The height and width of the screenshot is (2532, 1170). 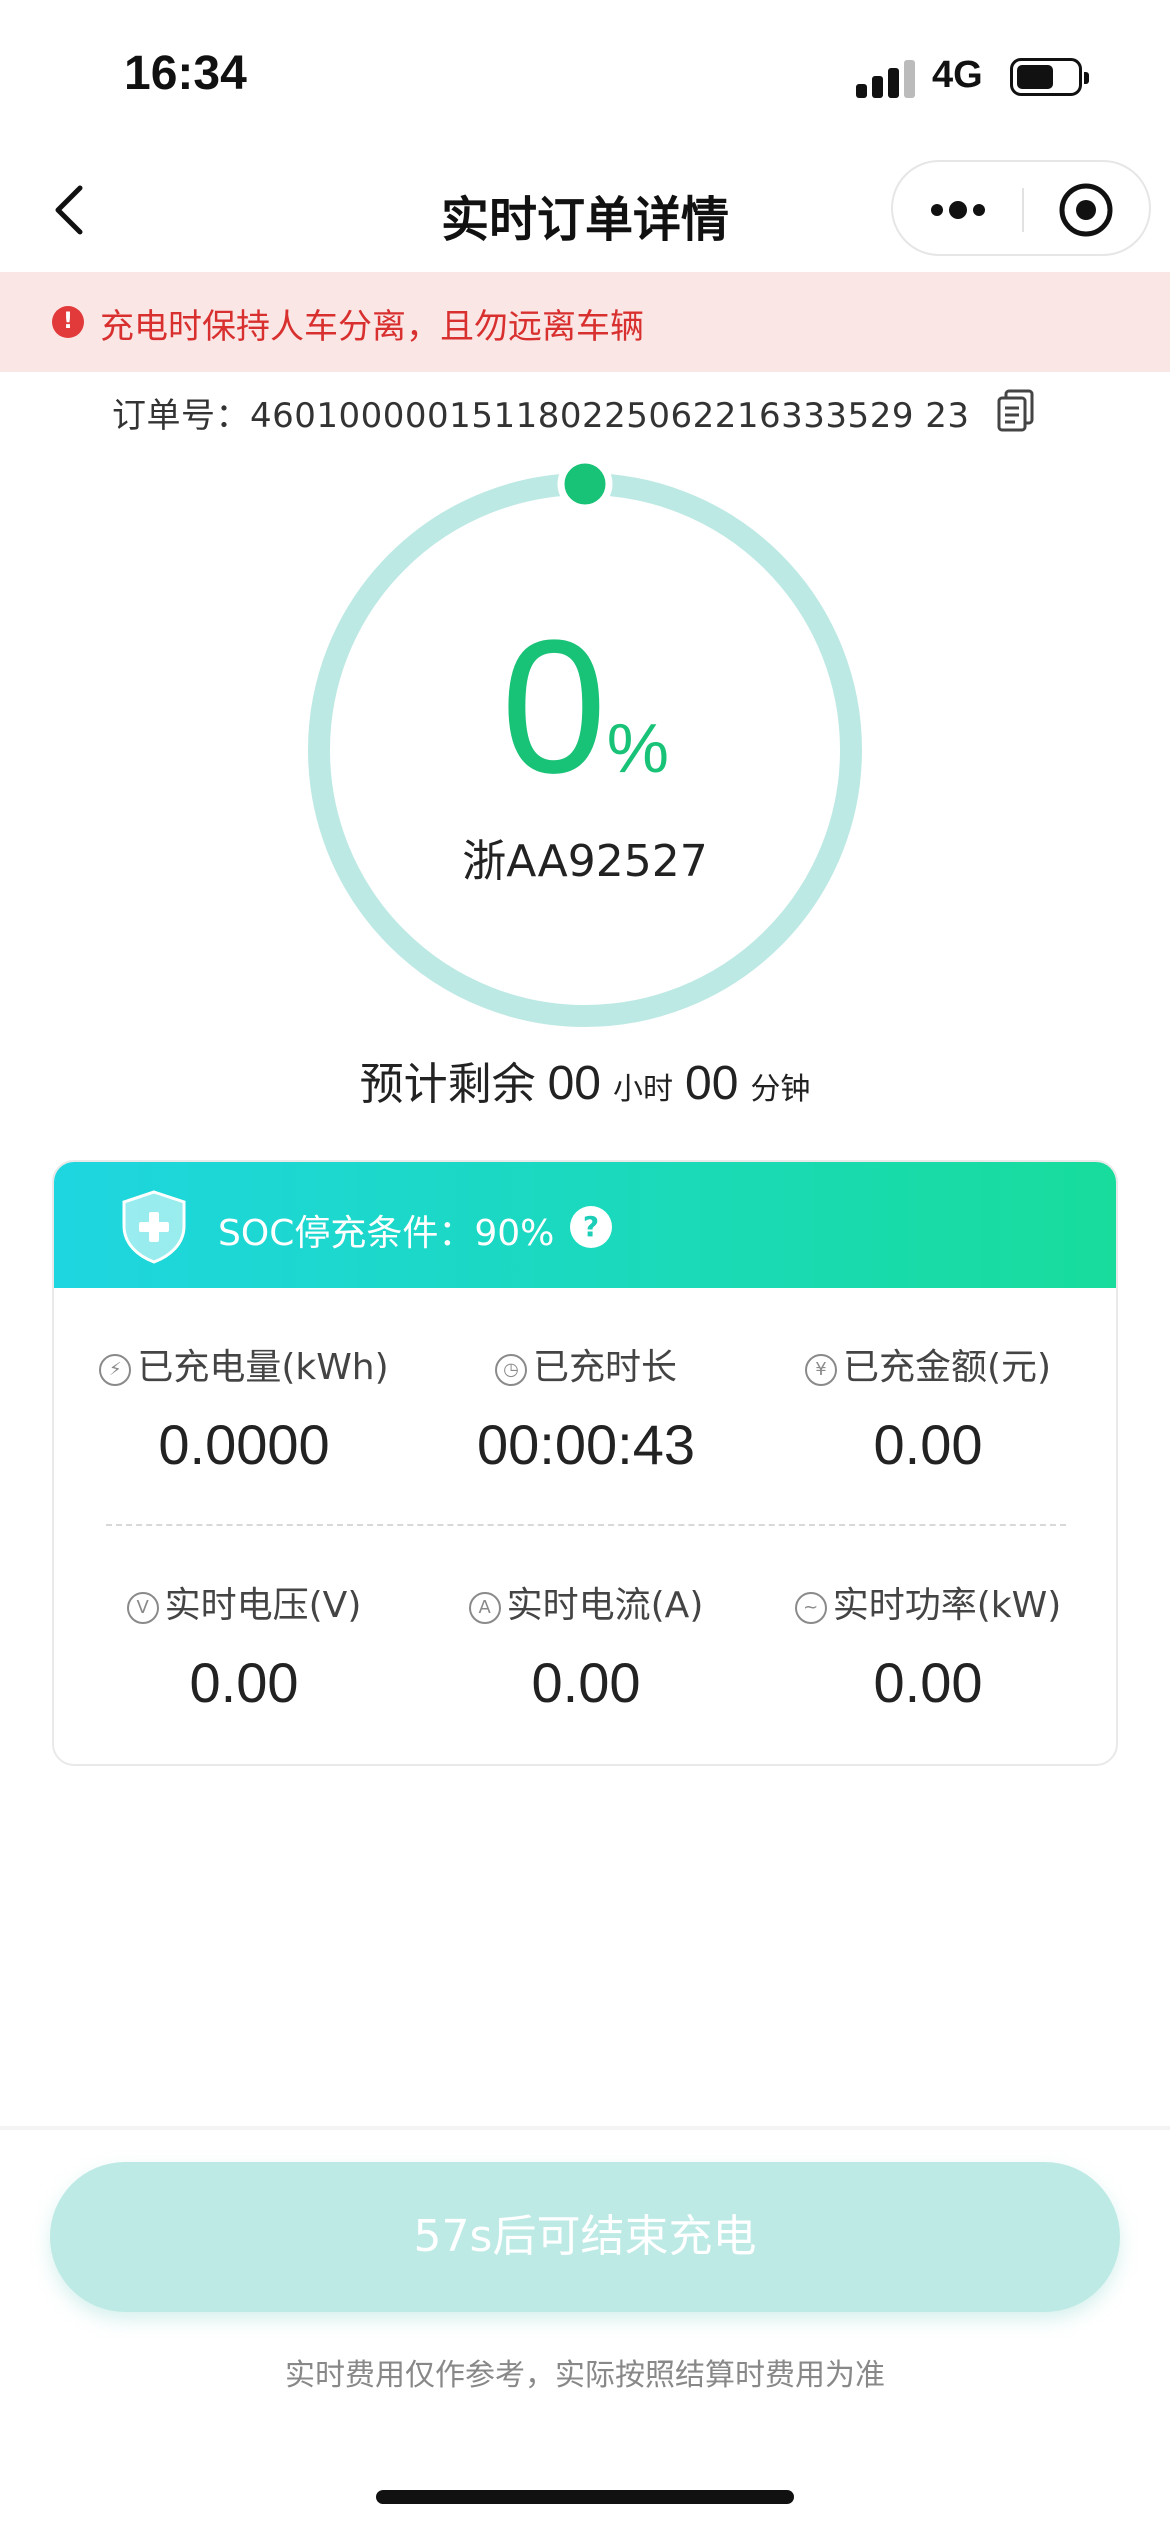 I want to click on safety-warning-banner: ! 充电时保持人车分离，且勿远离车辆, so click(x=585, y=322).